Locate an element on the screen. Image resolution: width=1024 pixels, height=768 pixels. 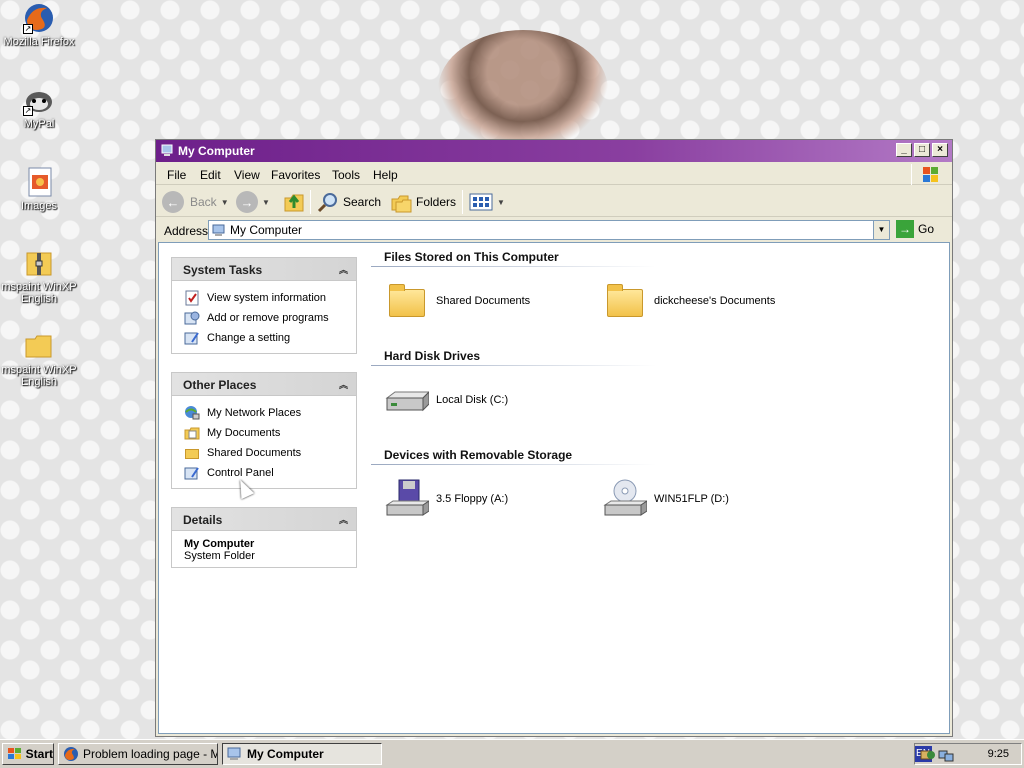
place-label: Control Panel is located at coordinates (240, 473).